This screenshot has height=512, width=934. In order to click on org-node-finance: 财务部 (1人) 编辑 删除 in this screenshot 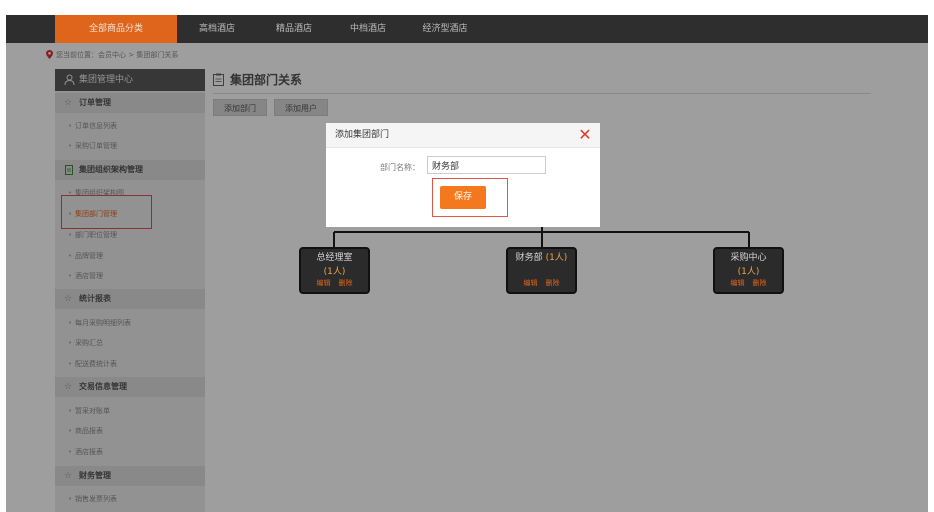, I will do `click(541, 270)`.